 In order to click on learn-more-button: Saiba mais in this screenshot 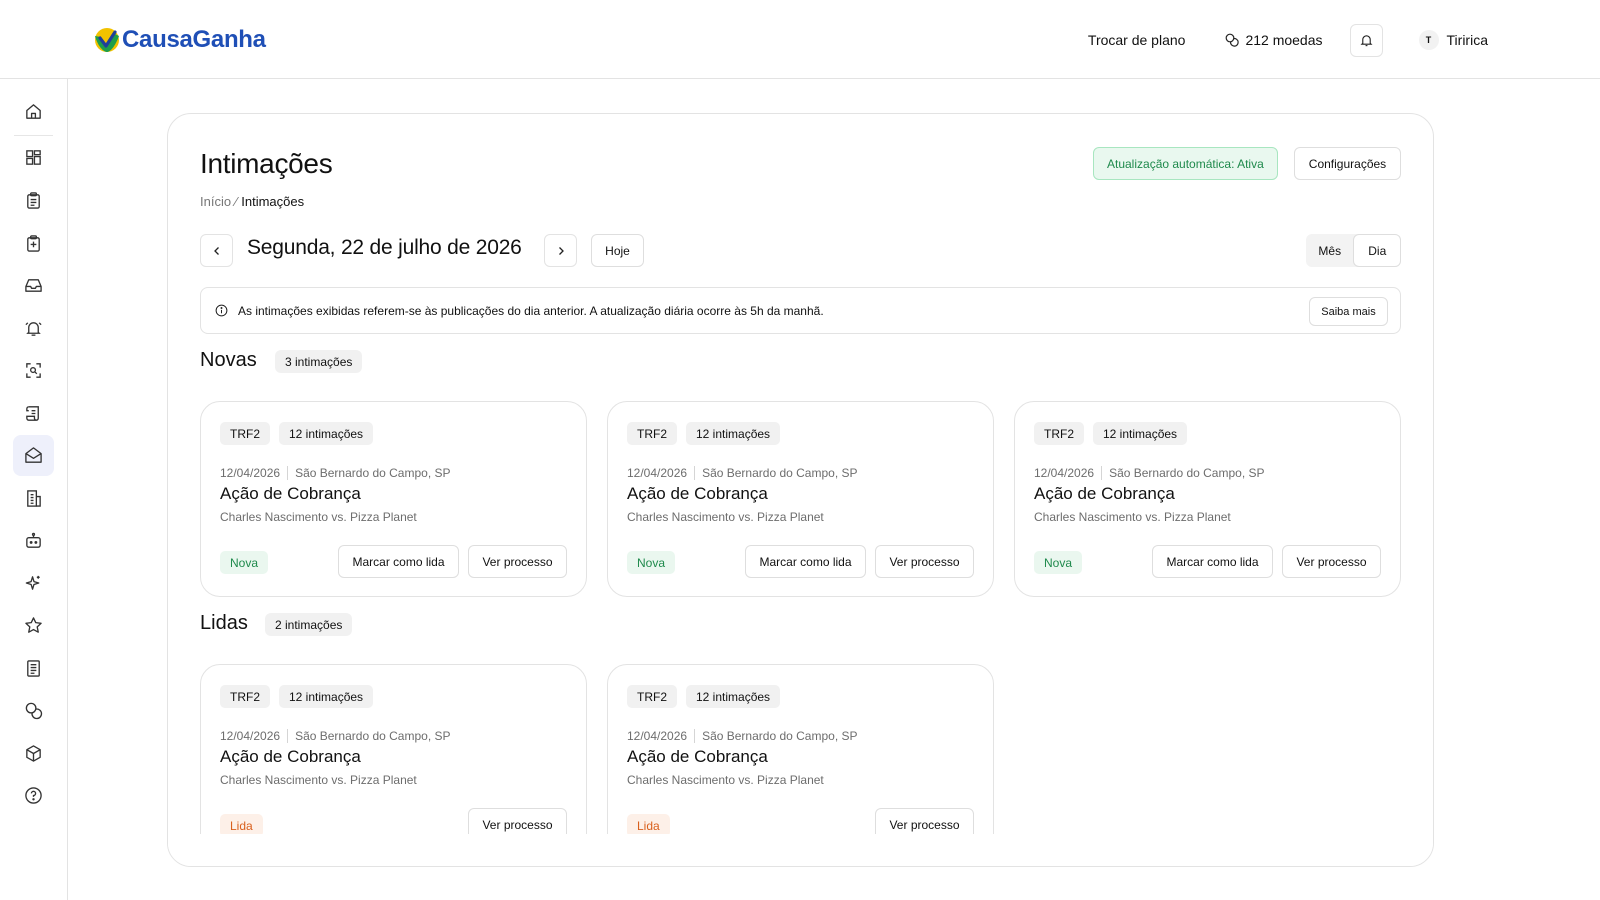, I will do `click(1348, 311)`.